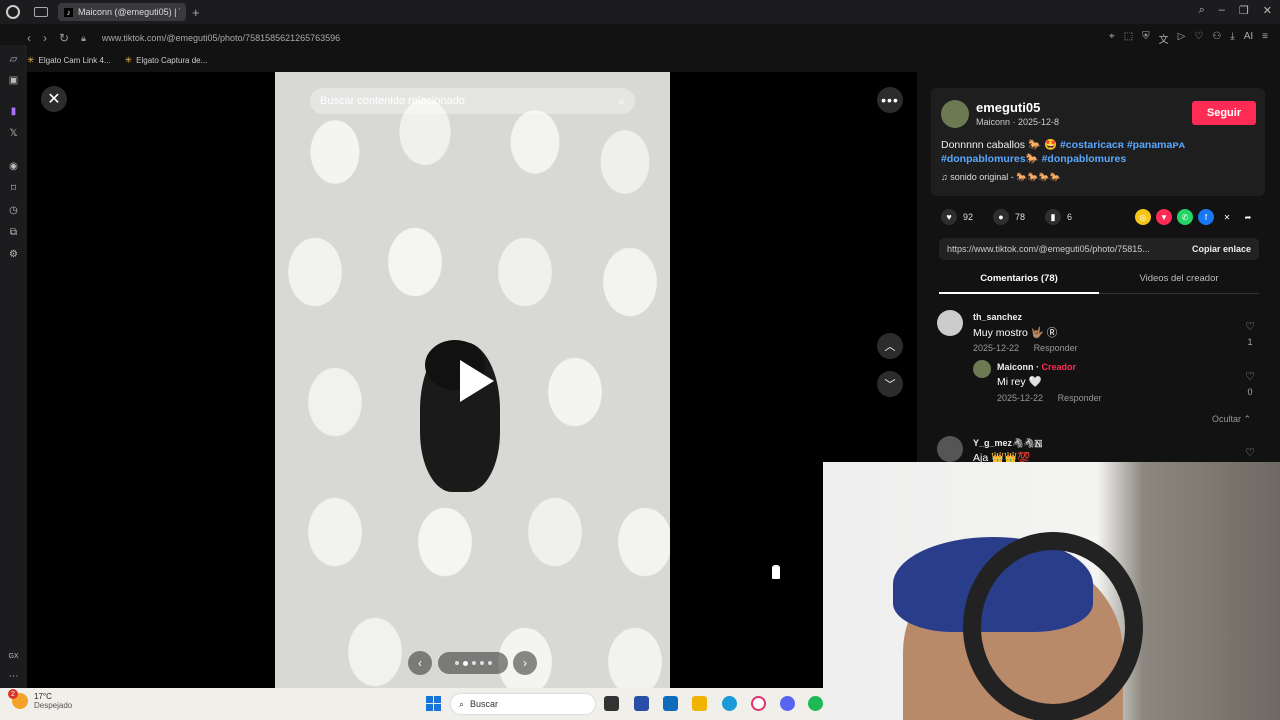 This screenshot has width=1280, height=720. I want to click on store-icon, so click(641, 703).